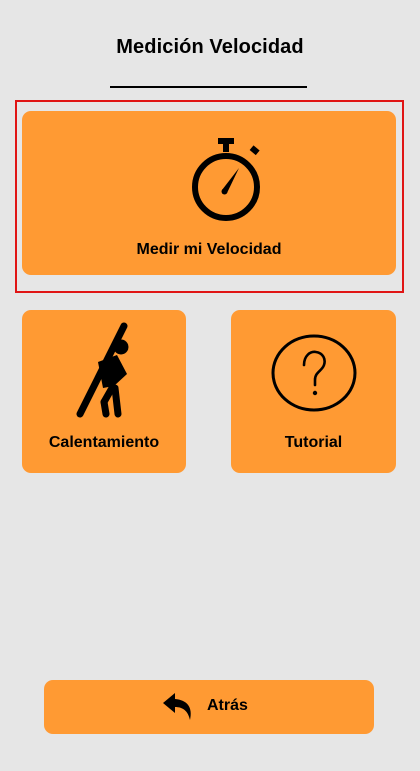 This screenshot has height=771, width=420. I want to click on tutorial-button: Tutorial, so click(313, 391).